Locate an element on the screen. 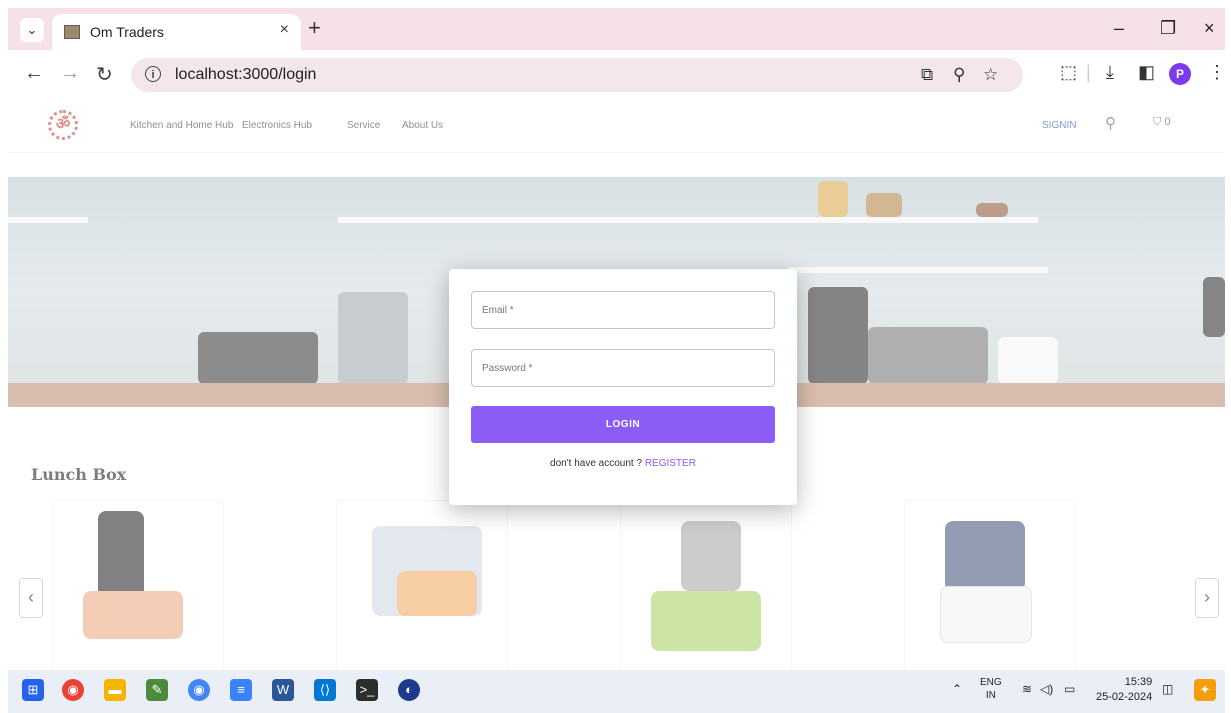 The image size is (1231, 713). tab-om-traders: Om Traders × is located at coordinates (176, 32).